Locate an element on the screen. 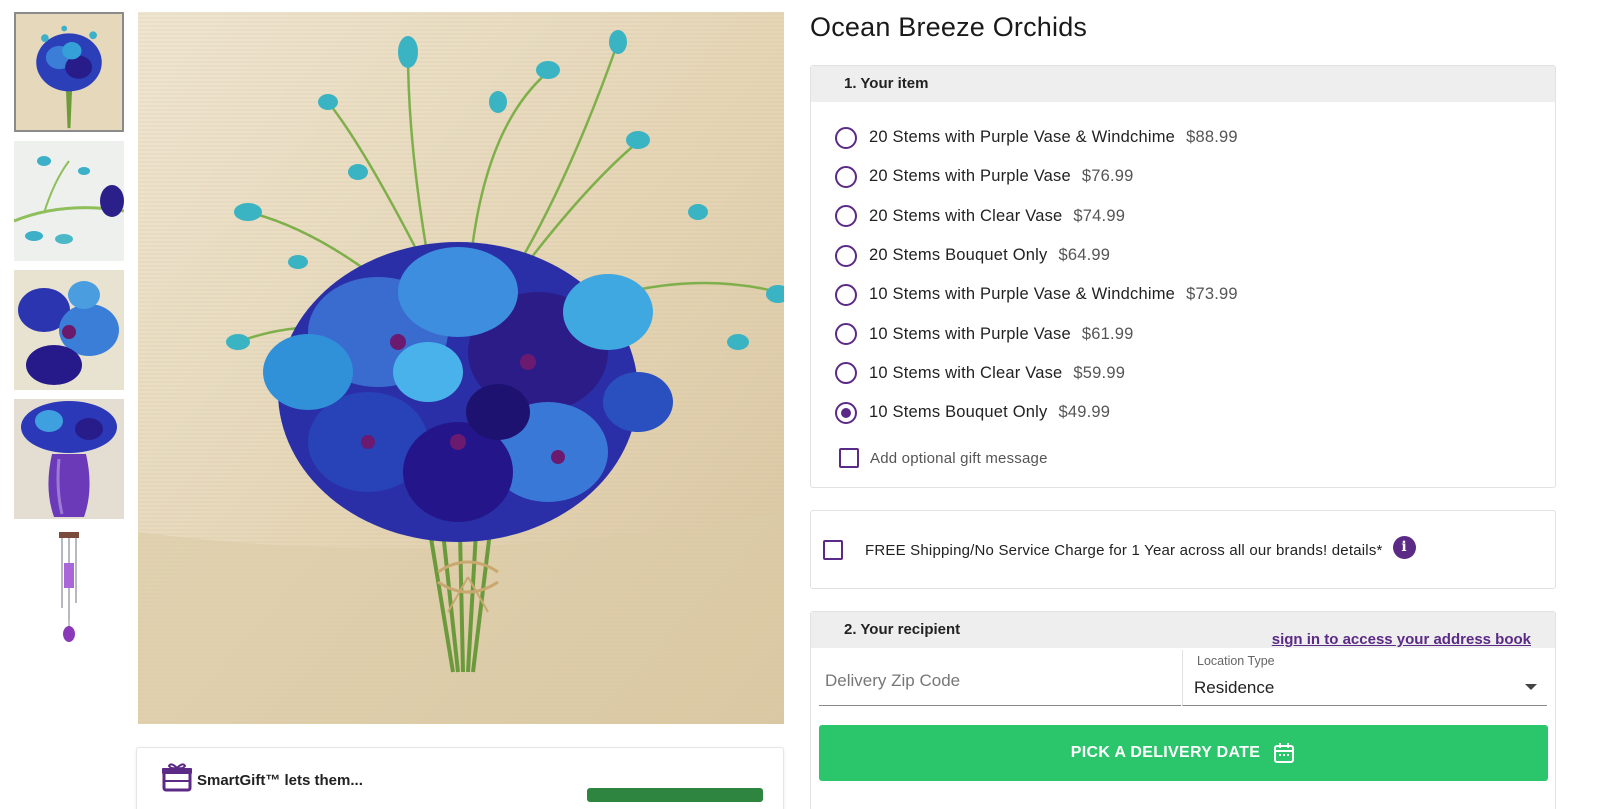 This screenshot has width=1600, height=809. thumbnail-bouquet-front is located at coordinates (69, 72).